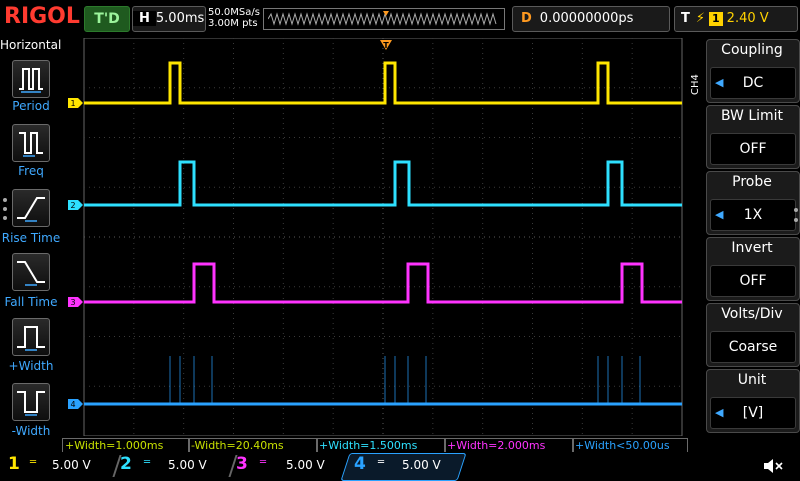 Image resolution: width=800 pixels, height=481 pixels. What do you see at coordinates (586, 18) in the screenshot?
I see `delay-value: 0.00000000ps` at bounding box center [586, 18].